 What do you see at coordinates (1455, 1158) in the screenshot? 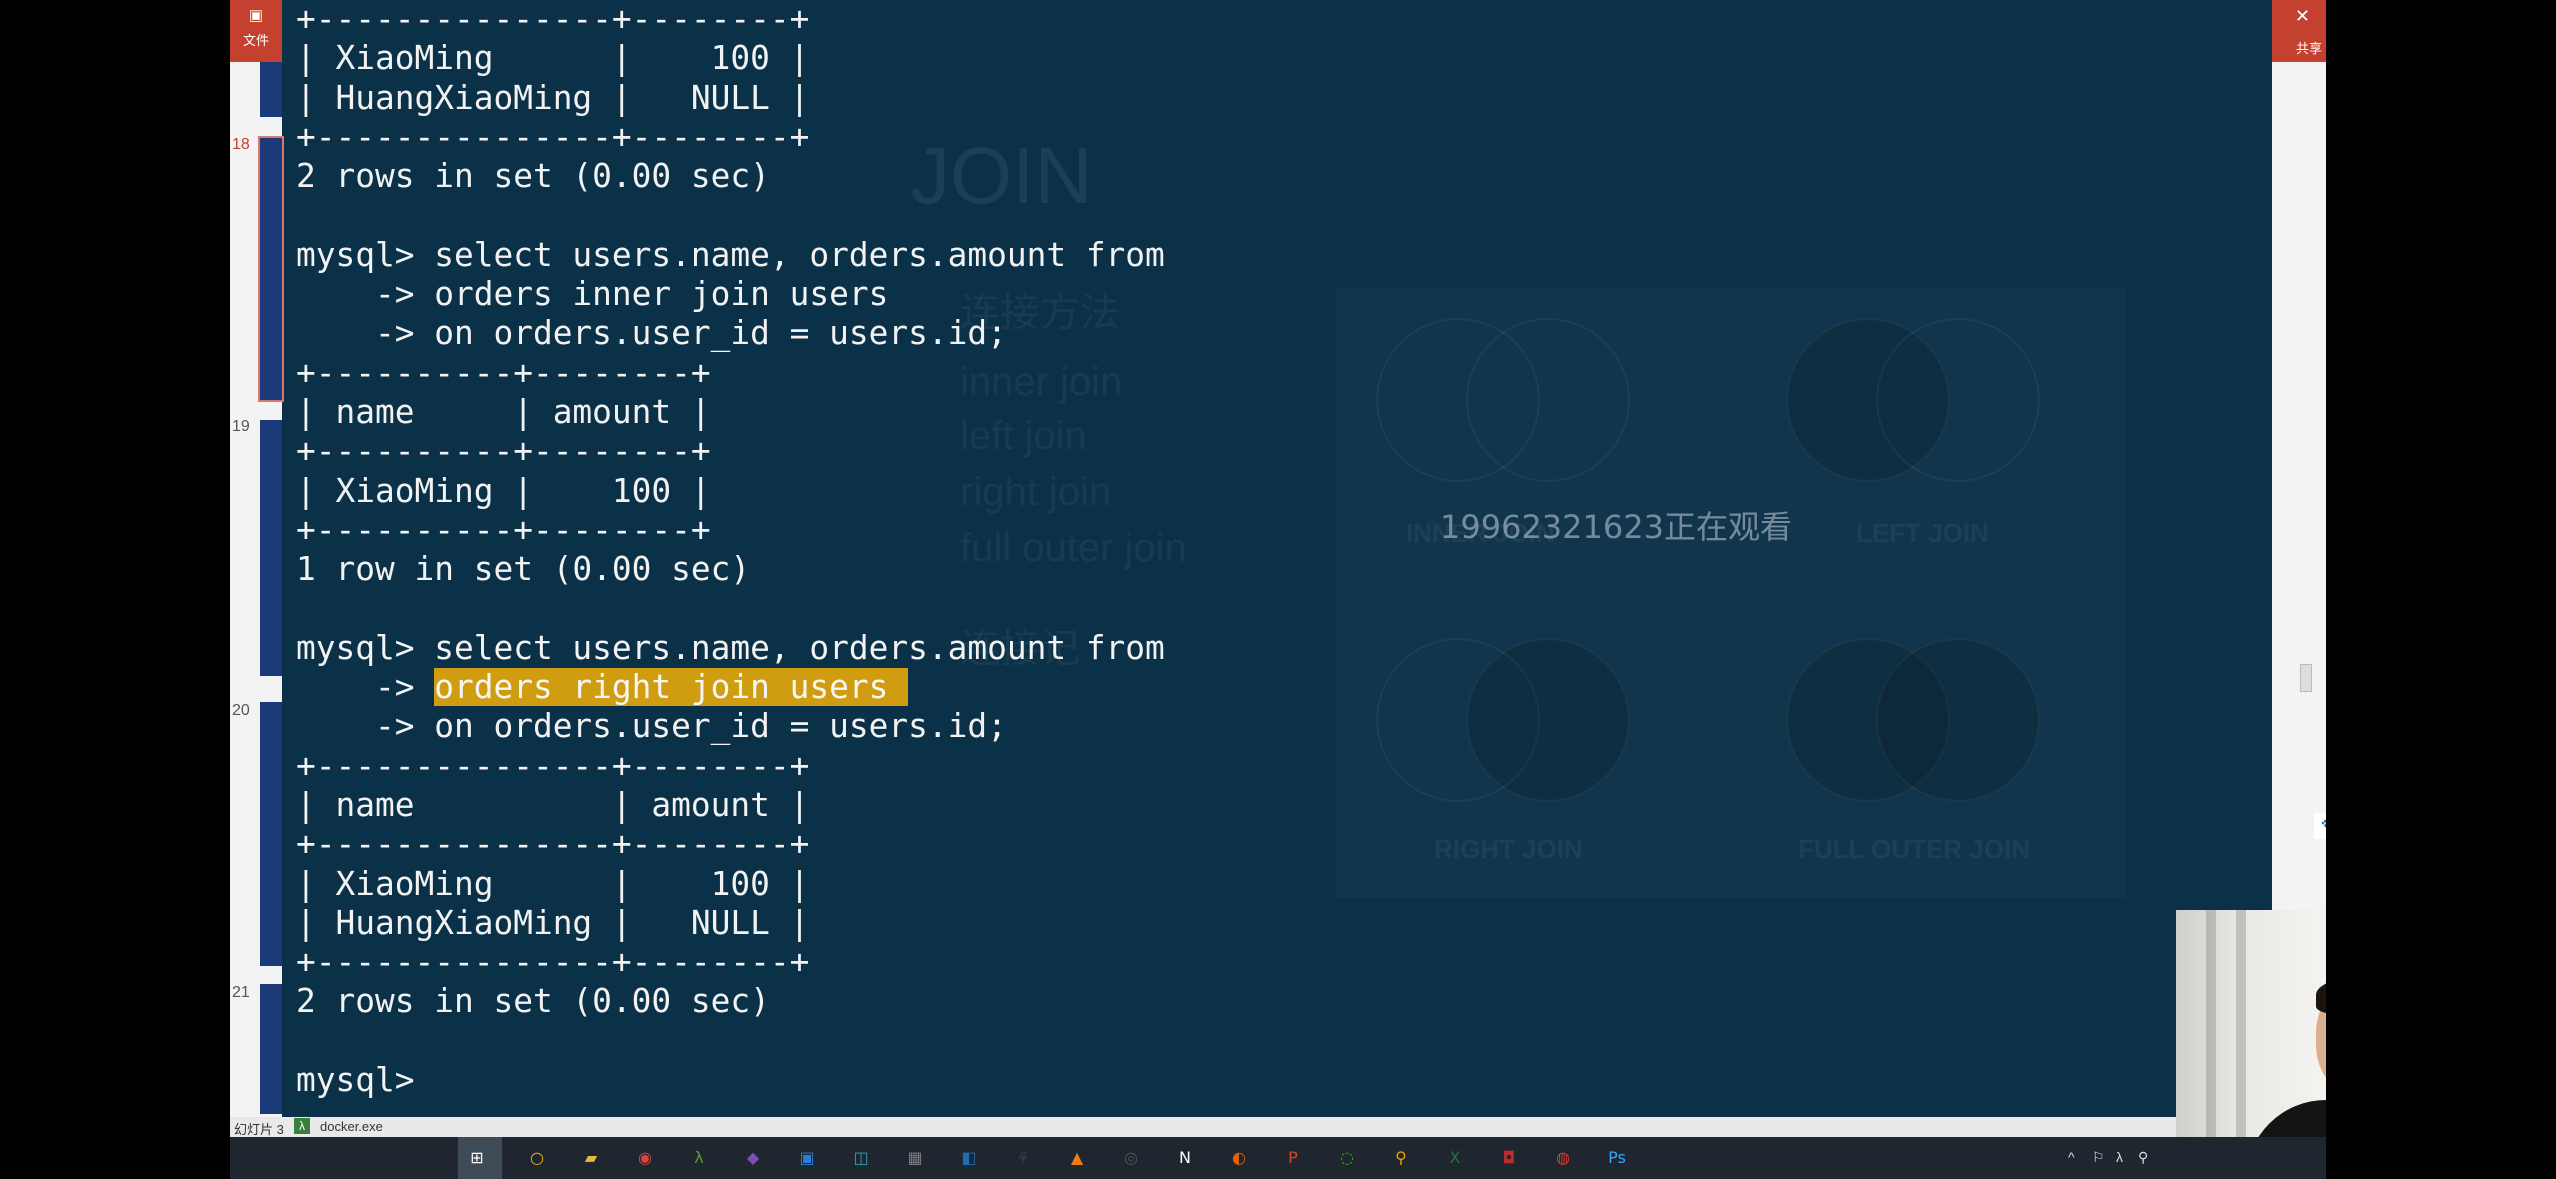
I see `excel-icon: X` at bounding box center [1455, 1158].